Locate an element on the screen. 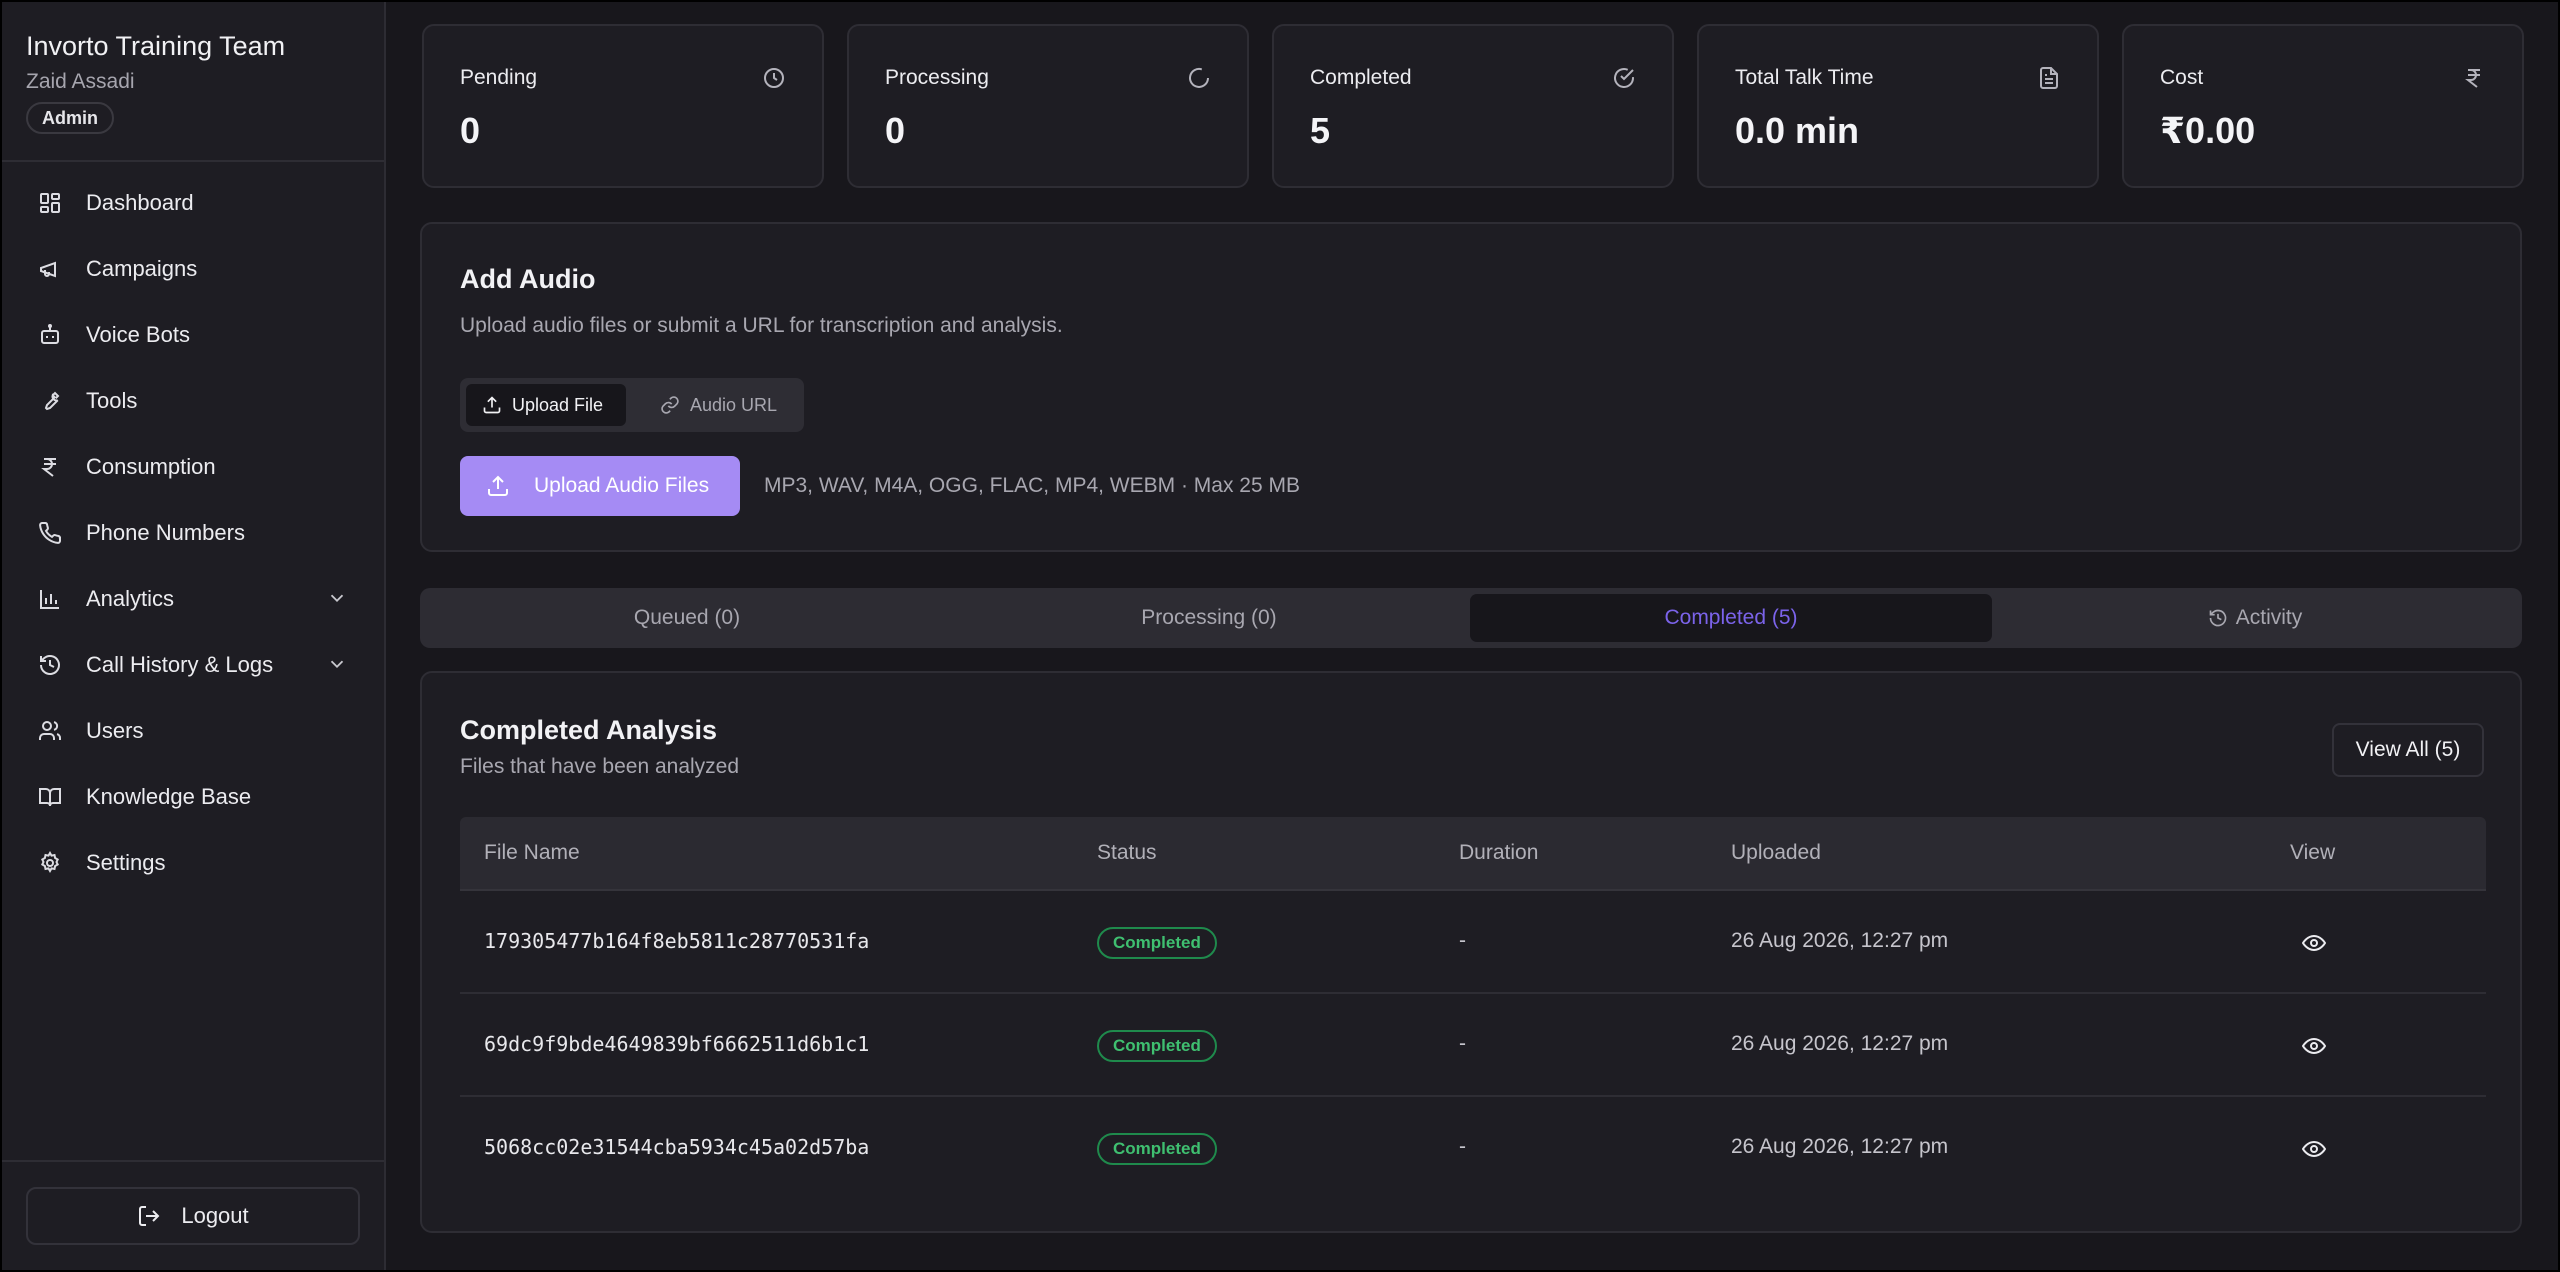 This screenshot has height=1272, width=2560. view-all-button: View All (5) is located at coordinates (2408, 750).